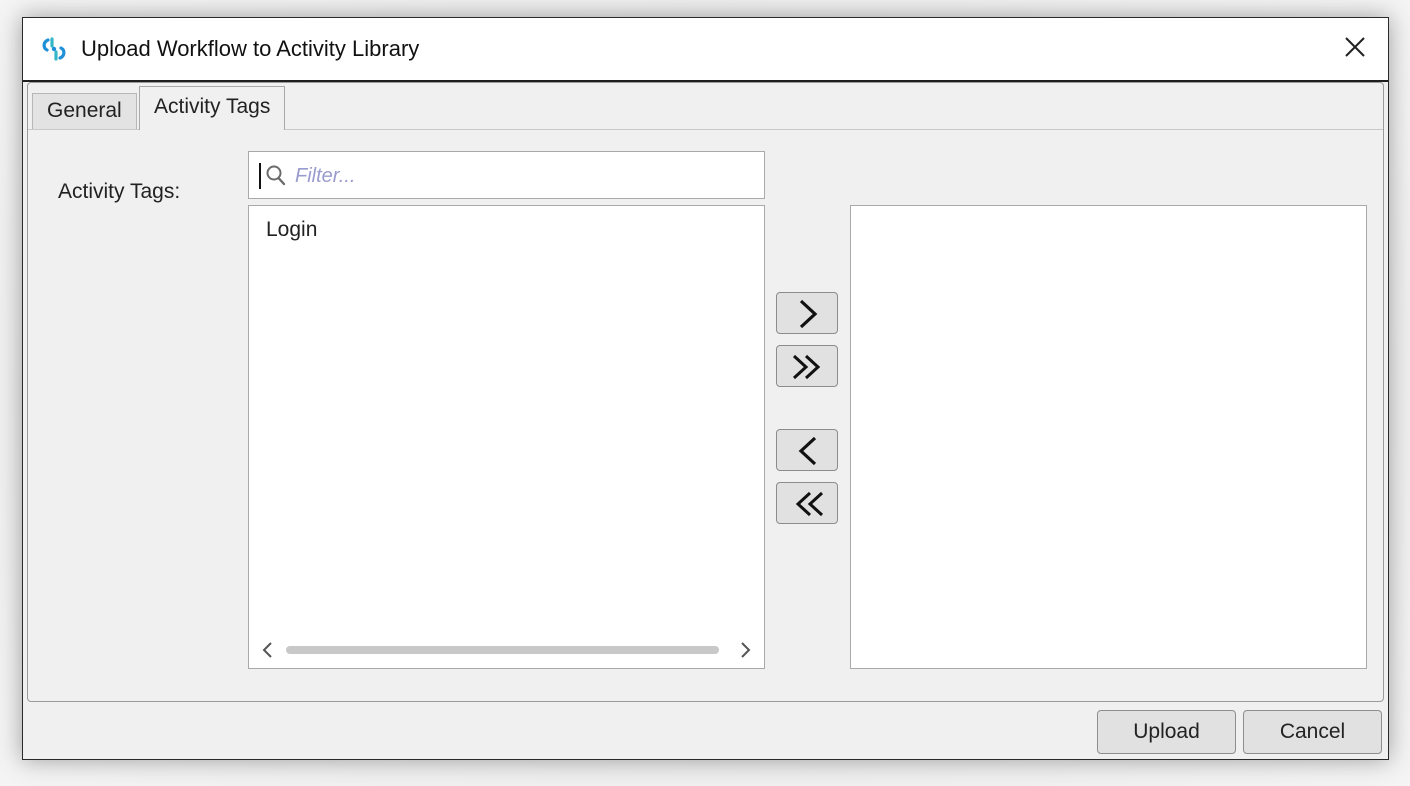 The image size is (1410, 786). I want to click on move-all-right-button, so click(807, 366).